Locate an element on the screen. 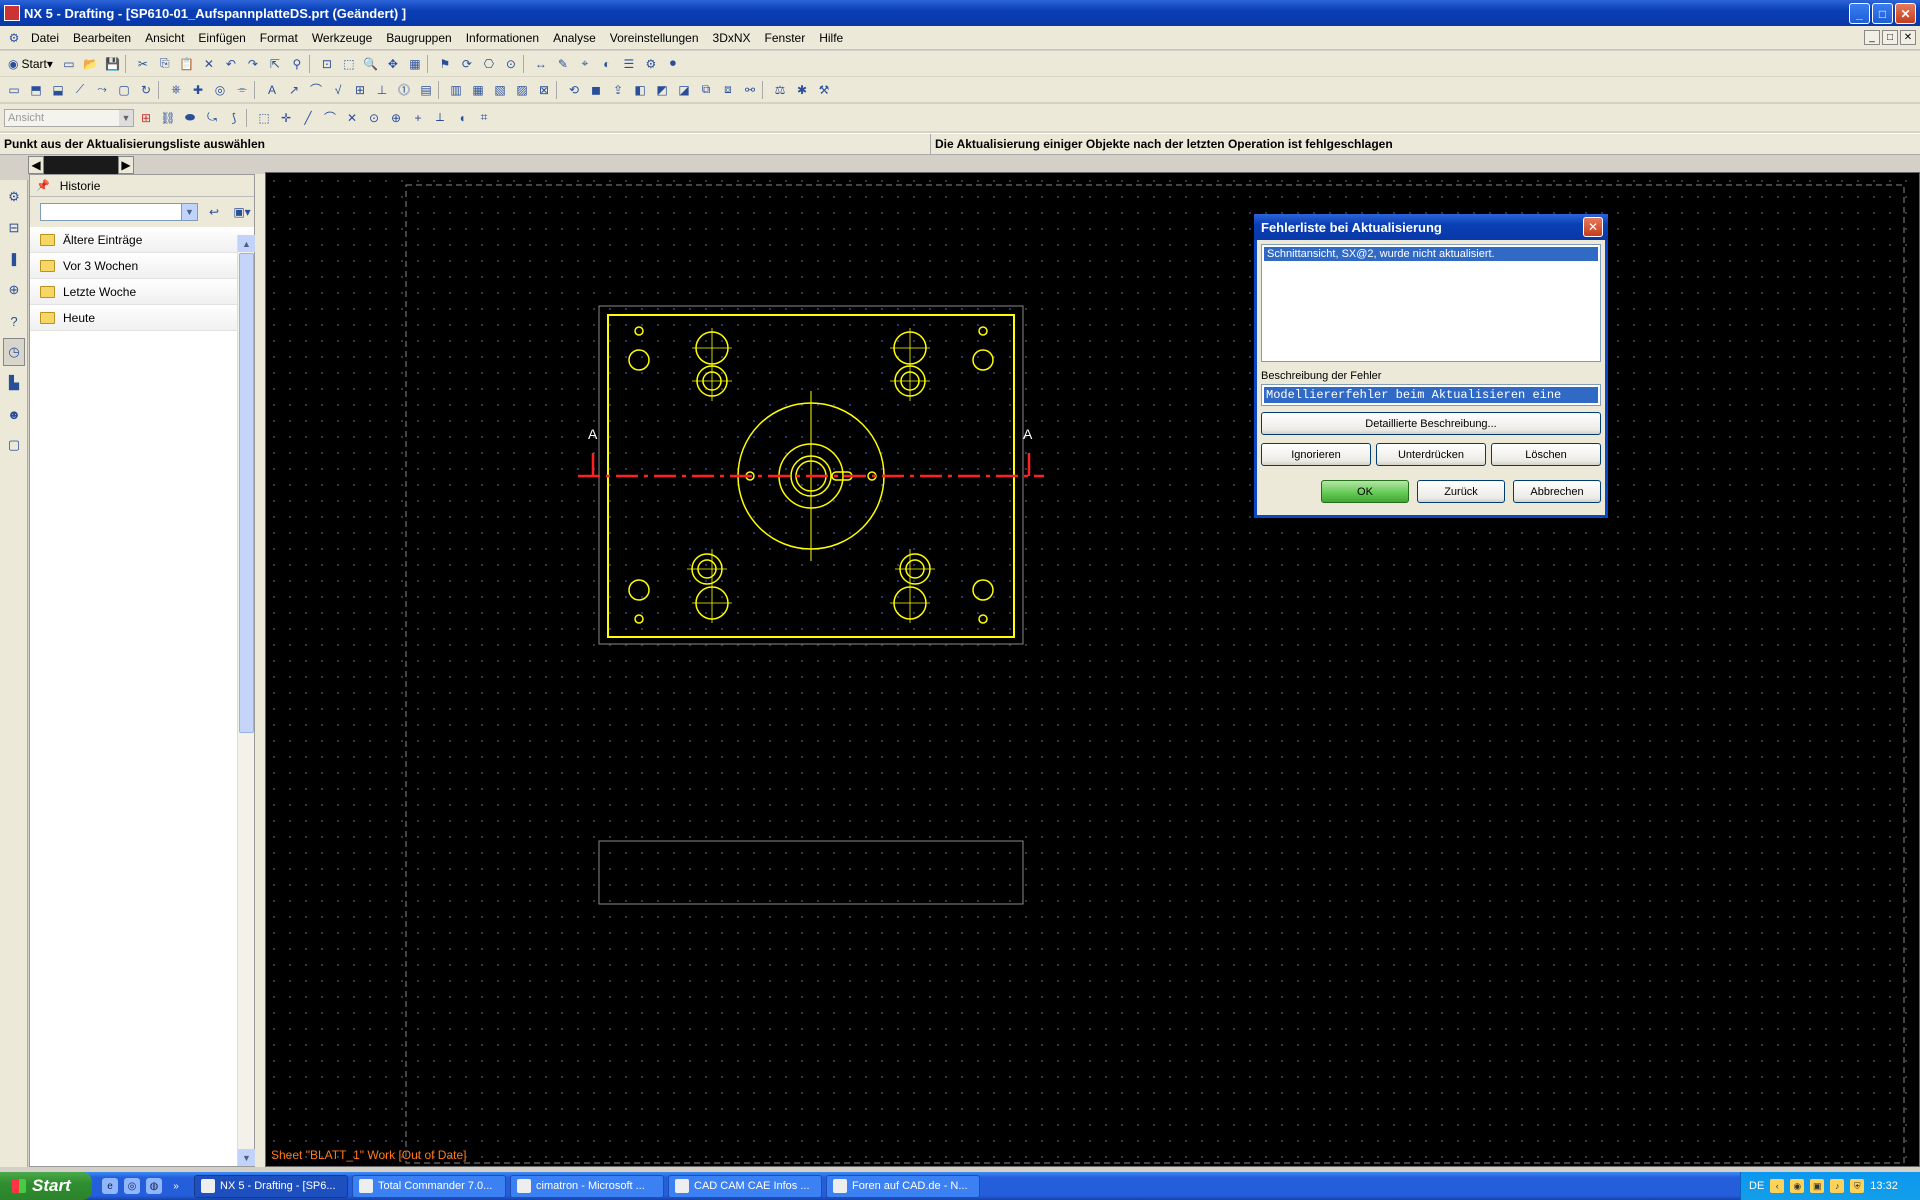 Image resolution: width=1920 pixels, height=1200 pixels. parts-list-icon: ▥ is located at coordinates (456, 90).